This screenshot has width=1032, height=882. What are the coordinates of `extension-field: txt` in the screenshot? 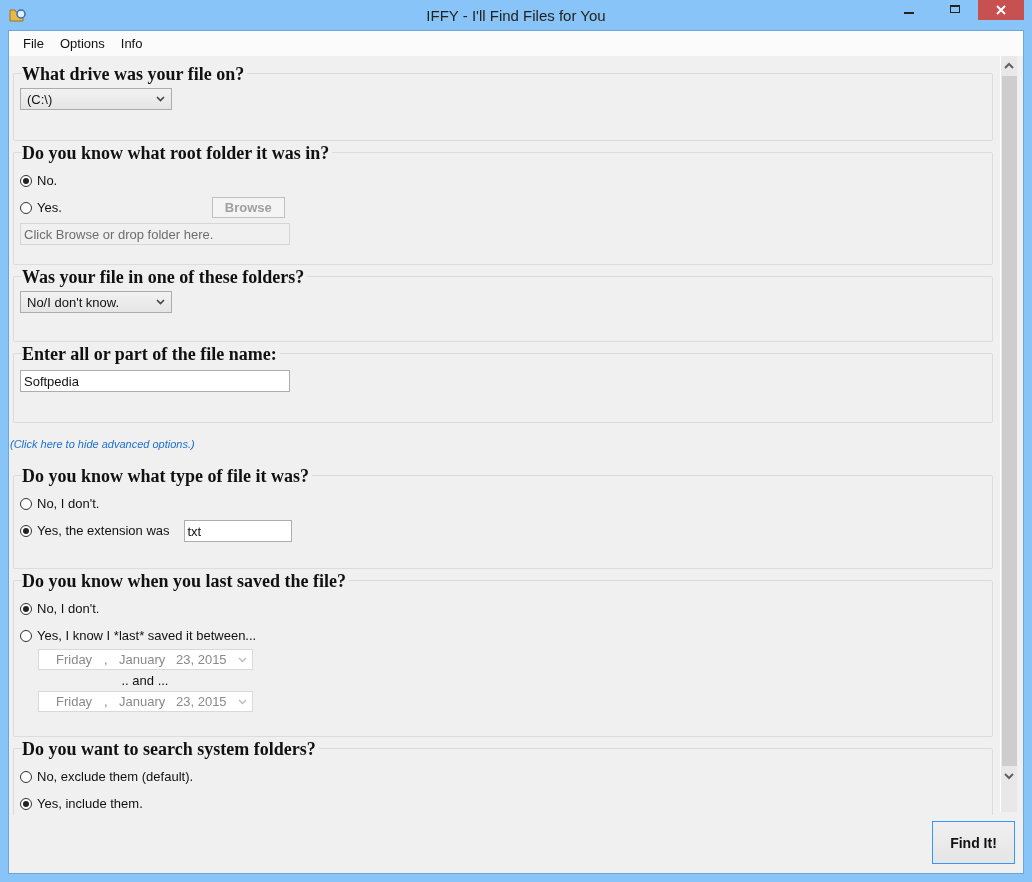 It's located at (237, 530).